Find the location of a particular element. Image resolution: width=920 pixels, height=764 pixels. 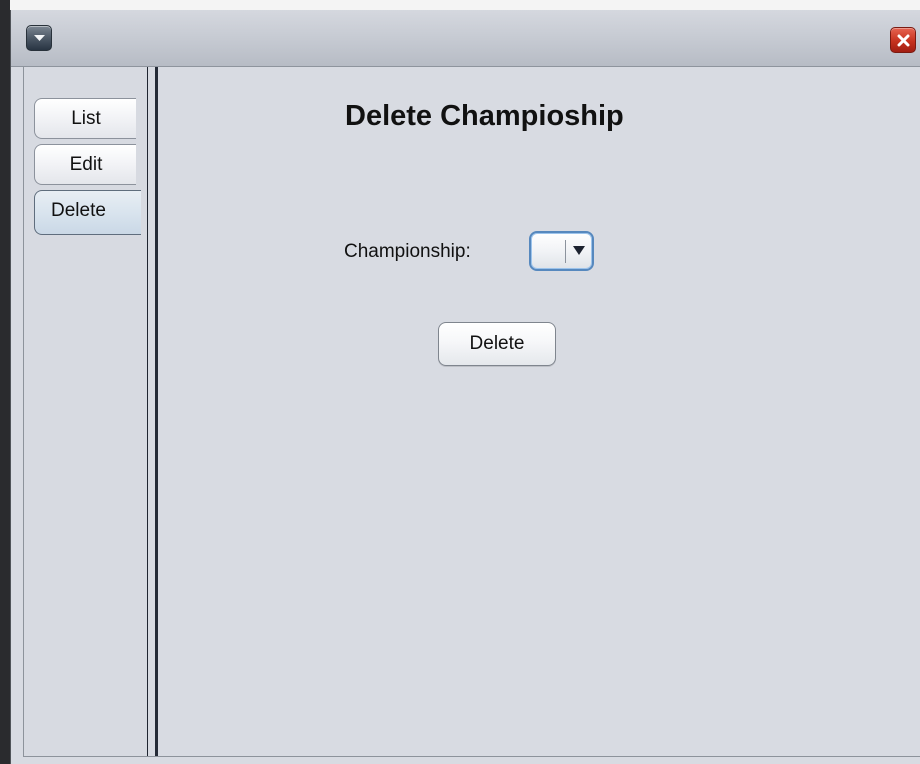

tab-delete-label: Delete is located at coordinates (78, 210).